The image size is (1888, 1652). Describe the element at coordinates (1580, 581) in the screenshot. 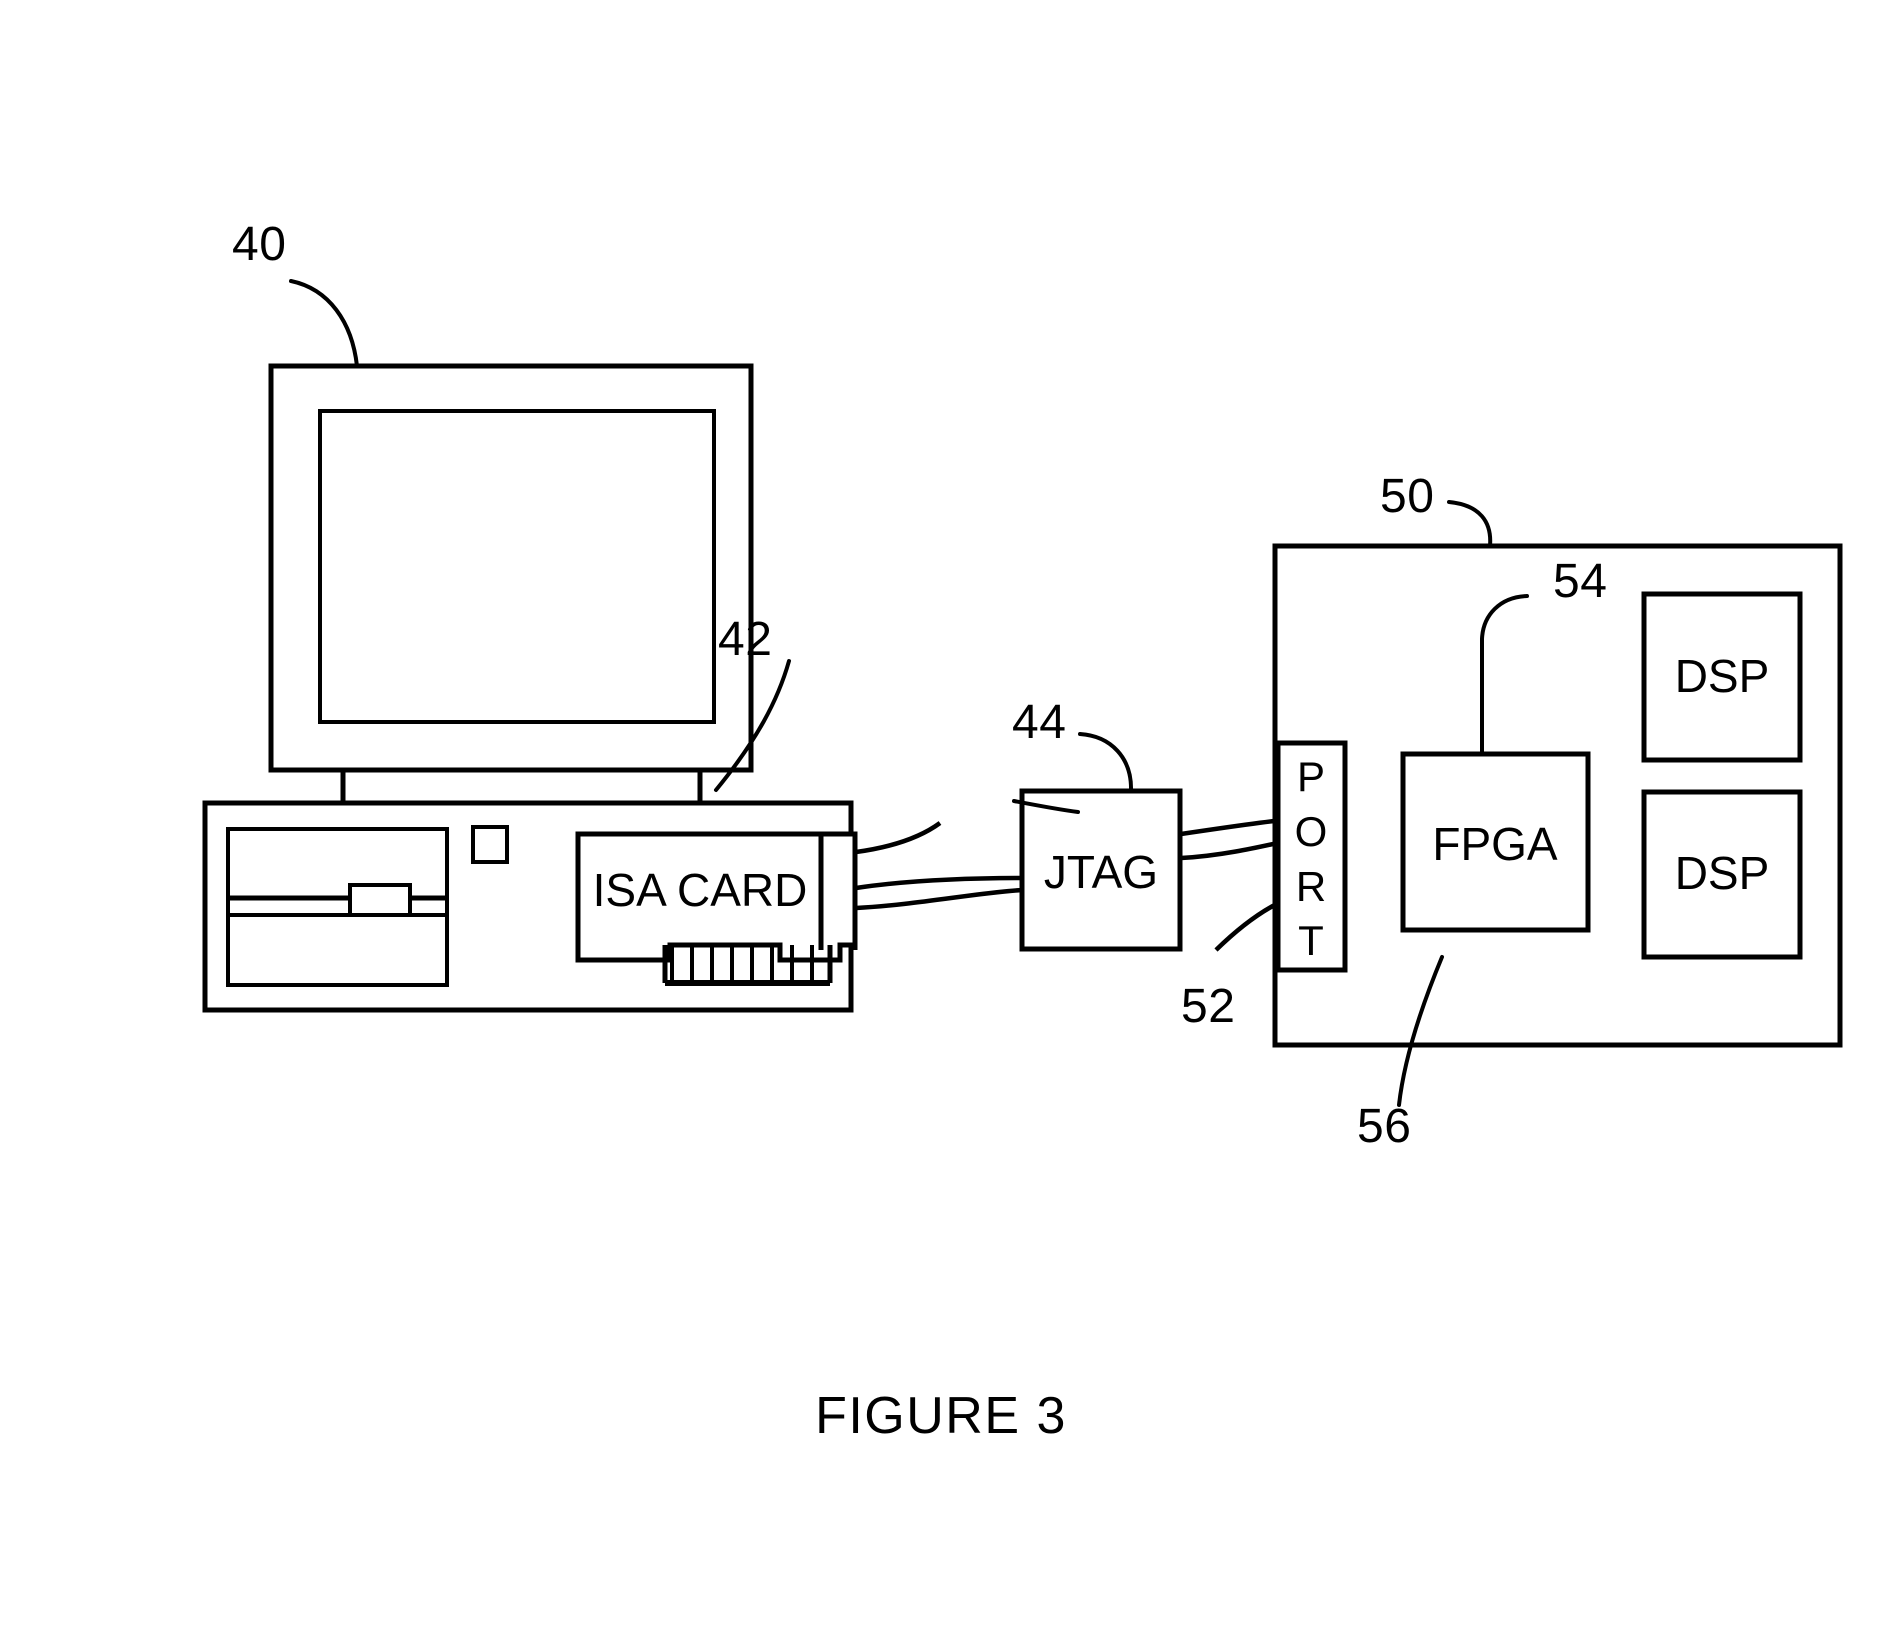

I see `ref-numeral-54: 54` at that location.